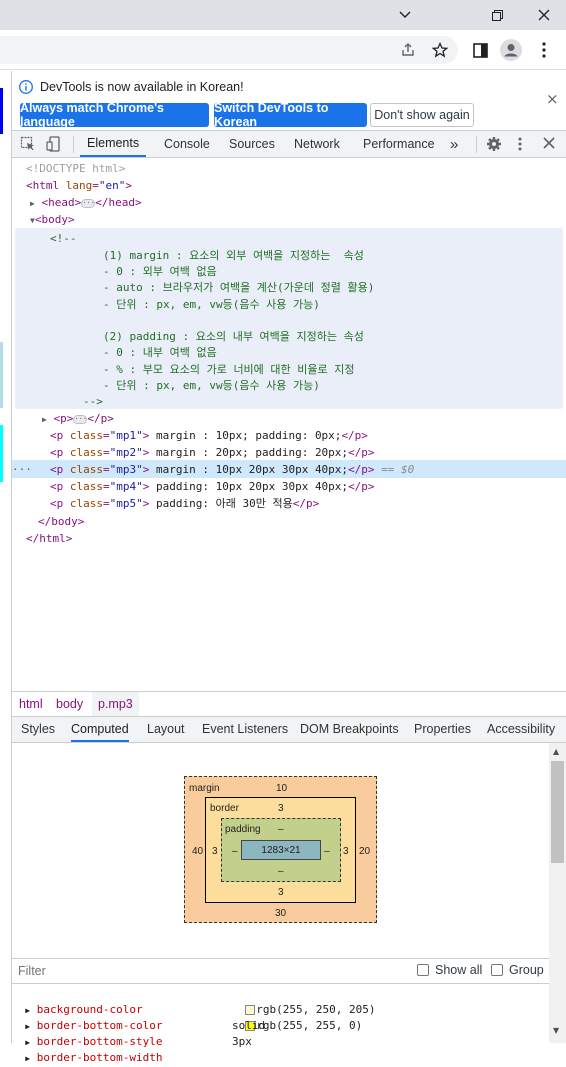  Describe the element at coordinates (454, 144) in the screenshot. I see `more-tabs-button: »` at that location.